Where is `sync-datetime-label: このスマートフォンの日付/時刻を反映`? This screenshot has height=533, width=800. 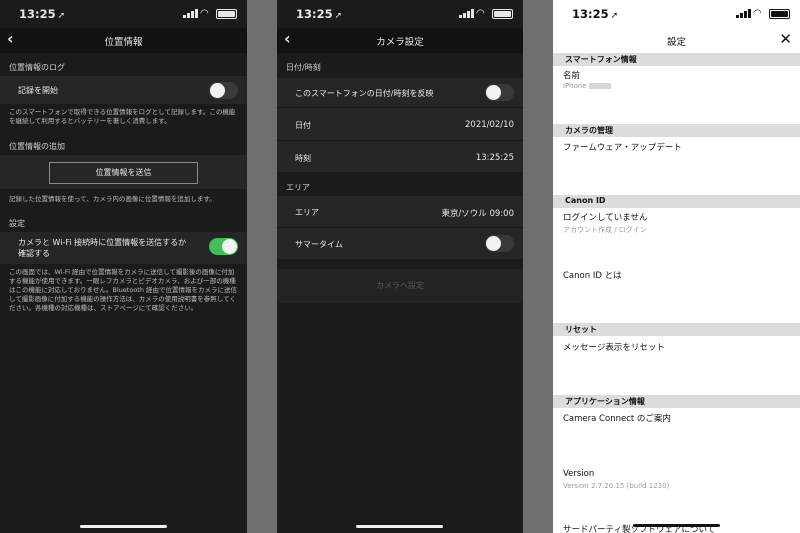
sync-datetime-label: このスマートフォンの日付/時刻を反映 is located at coordinates (364, 93).